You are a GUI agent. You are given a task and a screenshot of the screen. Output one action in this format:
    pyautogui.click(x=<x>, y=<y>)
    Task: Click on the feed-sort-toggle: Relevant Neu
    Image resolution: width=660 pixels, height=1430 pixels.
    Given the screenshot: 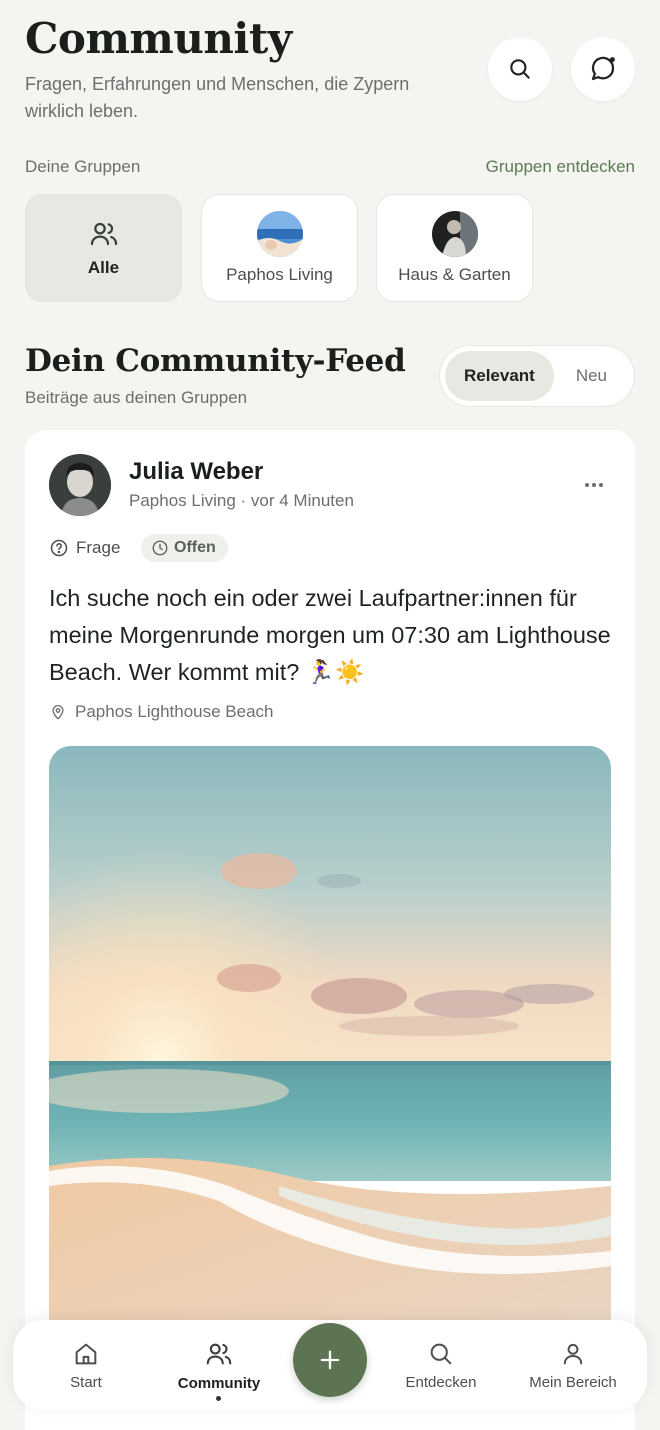 What is the action you would take?
    pyautogui.click(x=537, y=376)
    